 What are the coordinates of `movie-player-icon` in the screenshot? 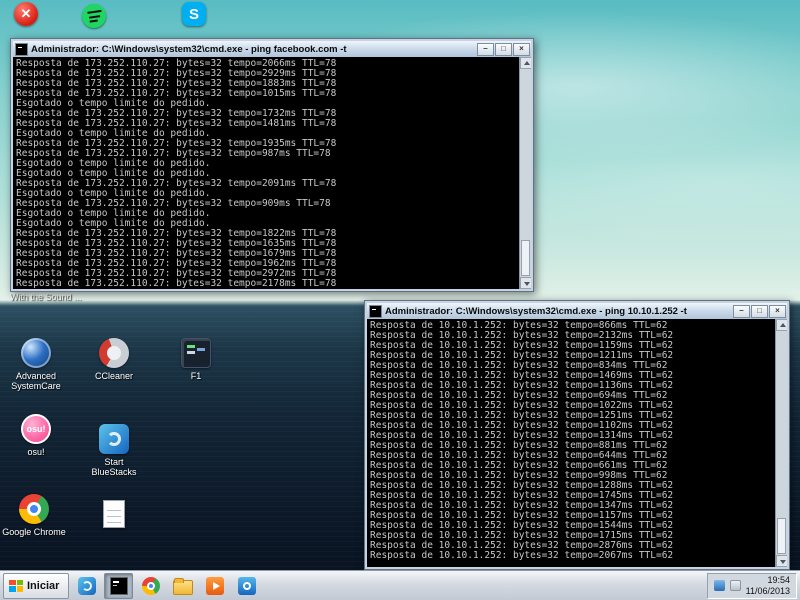 It's located at (246, 585).